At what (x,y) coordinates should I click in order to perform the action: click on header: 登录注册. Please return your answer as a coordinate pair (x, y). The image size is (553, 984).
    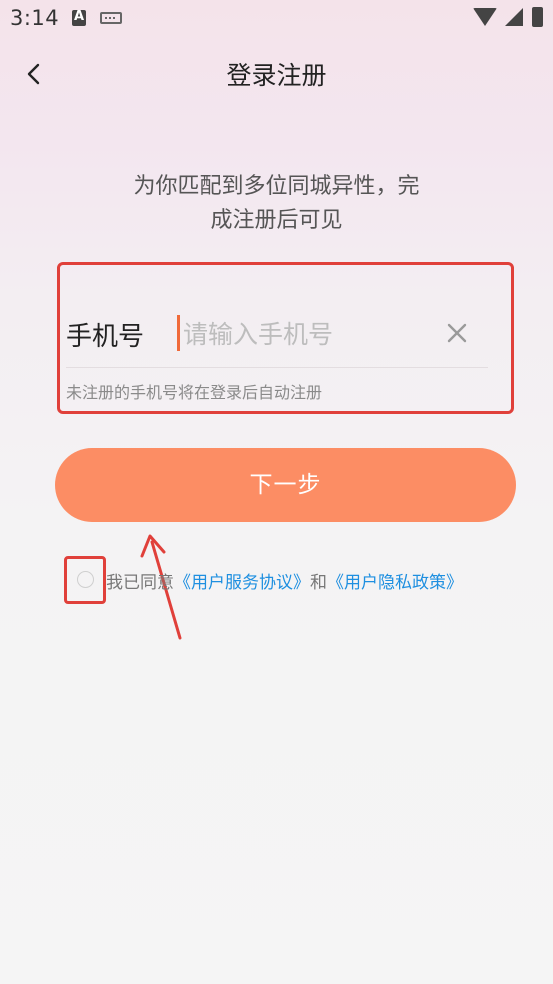
    Looking at the image, I should click on (276, 73).